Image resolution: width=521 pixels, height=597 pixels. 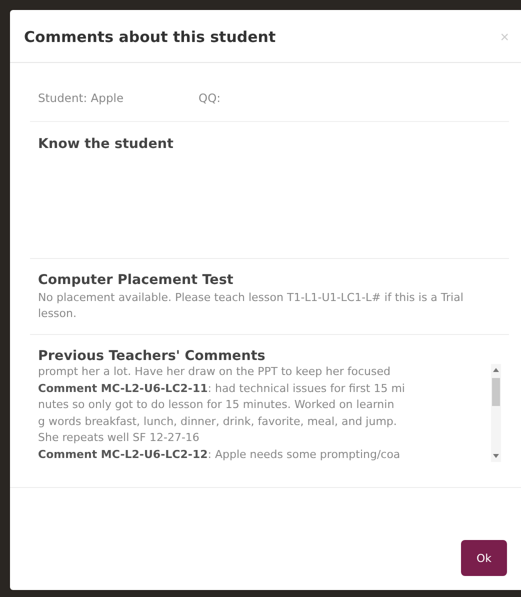 I want to click on scroll-thumb, so click(x=496, y=392).